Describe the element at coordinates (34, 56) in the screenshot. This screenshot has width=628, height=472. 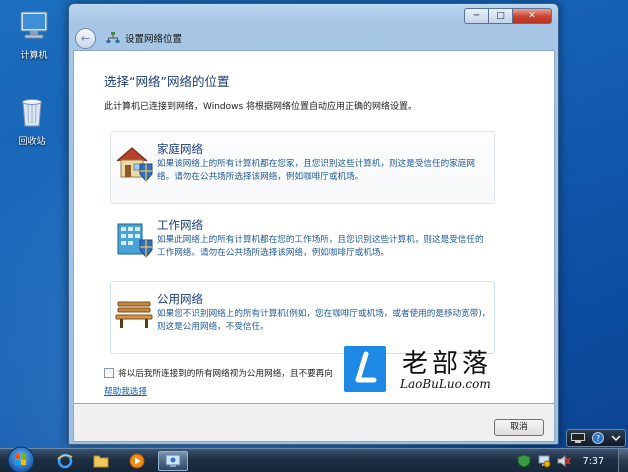
I see `desktop-icon-label: 计算机` at that location.